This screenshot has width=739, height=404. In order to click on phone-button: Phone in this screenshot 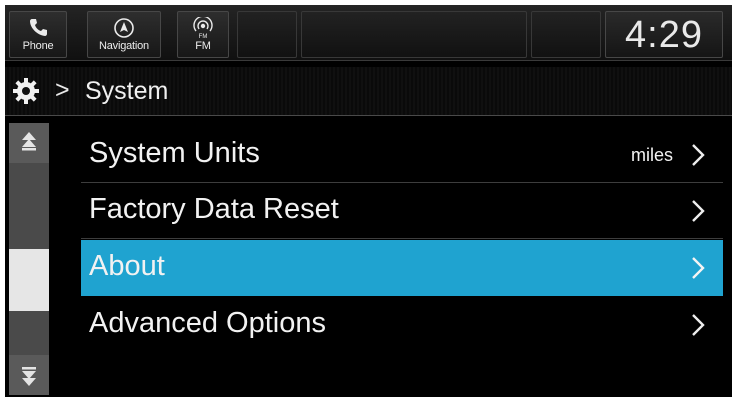, I will do `click(38, 34)`.